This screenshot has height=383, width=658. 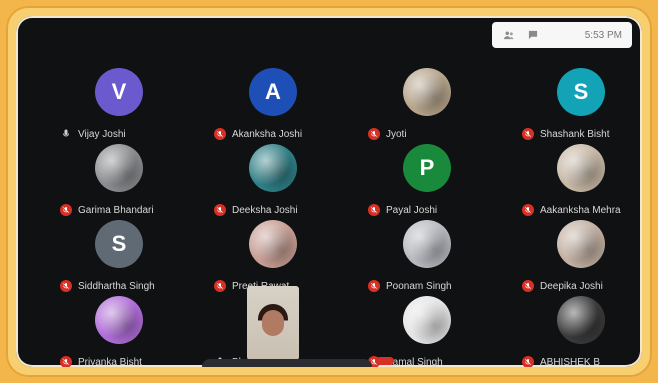 I want to click on participant-tile: ABHISHEK B, so click(x=573, y=326).